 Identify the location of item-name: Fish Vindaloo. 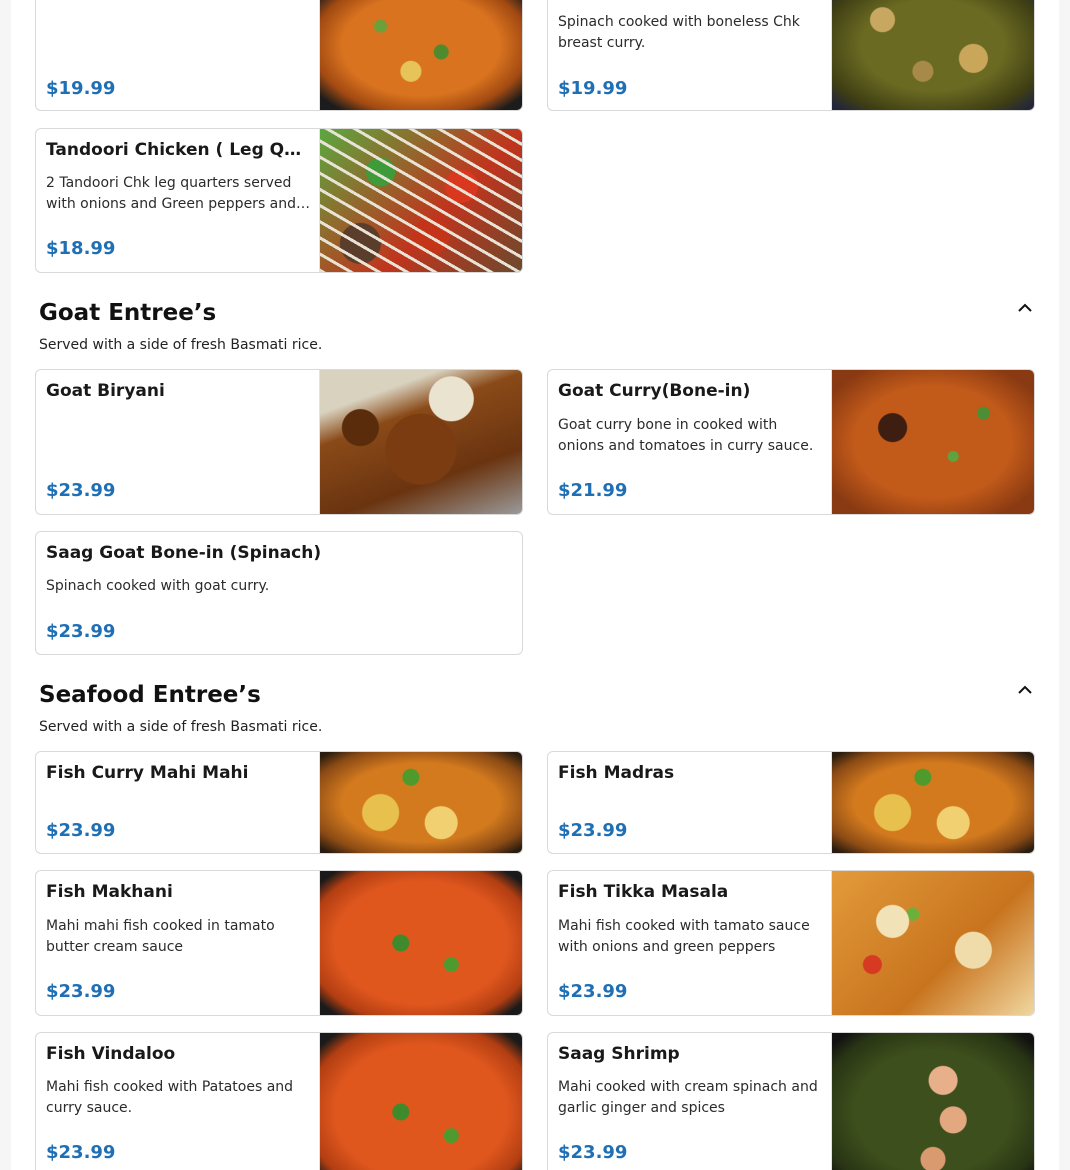
(111, 1054).